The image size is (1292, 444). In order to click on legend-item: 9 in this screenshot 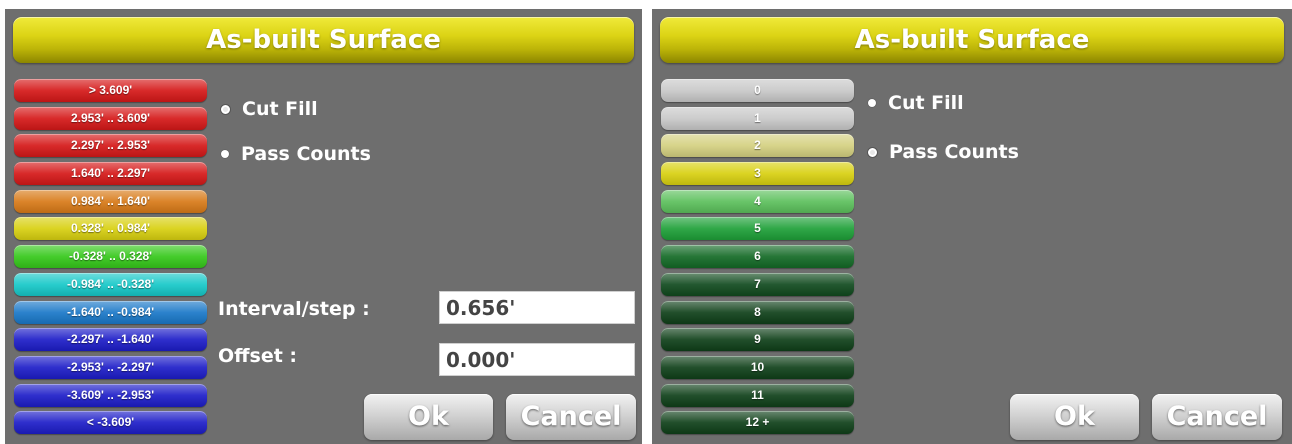, I will do `click(757, 340)`.